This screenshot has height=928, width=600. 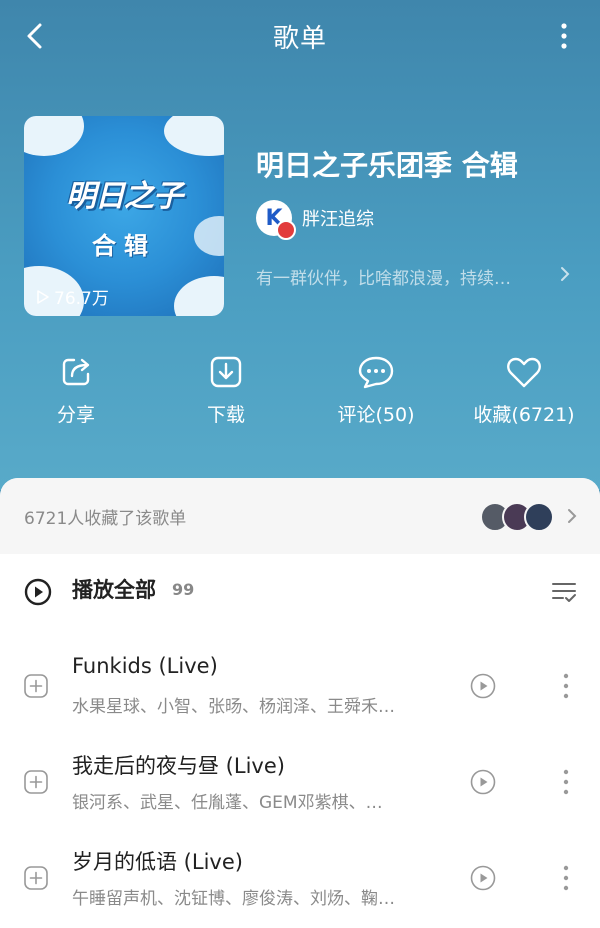 I want to click on share-label: 分享, so click(x=75, y=415).